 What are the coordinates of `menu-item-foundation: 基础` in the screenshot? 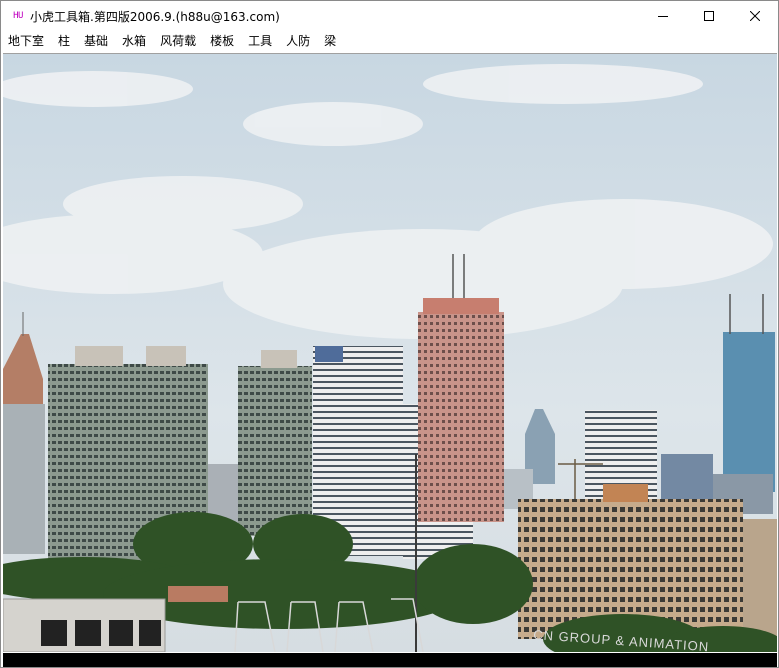 It's located at (96, 41).